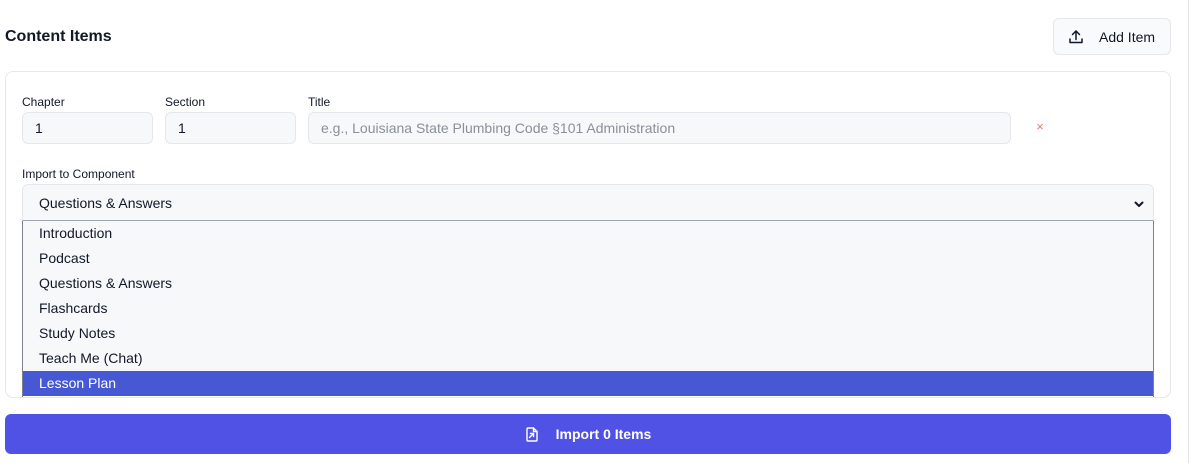 Image resolution: width=1197 pixels, height=463 pixels. I want to click on section-input: 1, so click(230, 128).